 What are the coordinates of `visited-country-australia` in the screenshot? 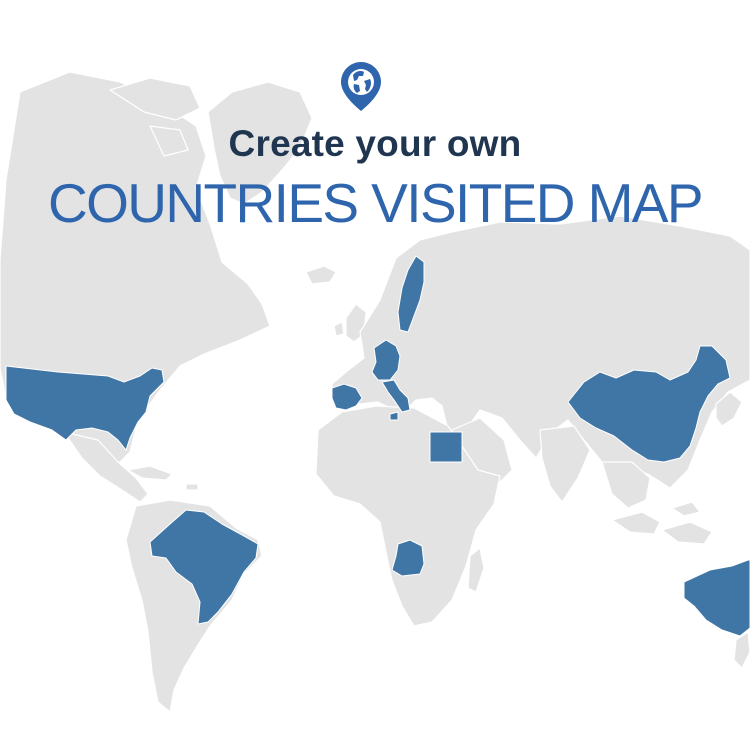 It's located at (716, 598).